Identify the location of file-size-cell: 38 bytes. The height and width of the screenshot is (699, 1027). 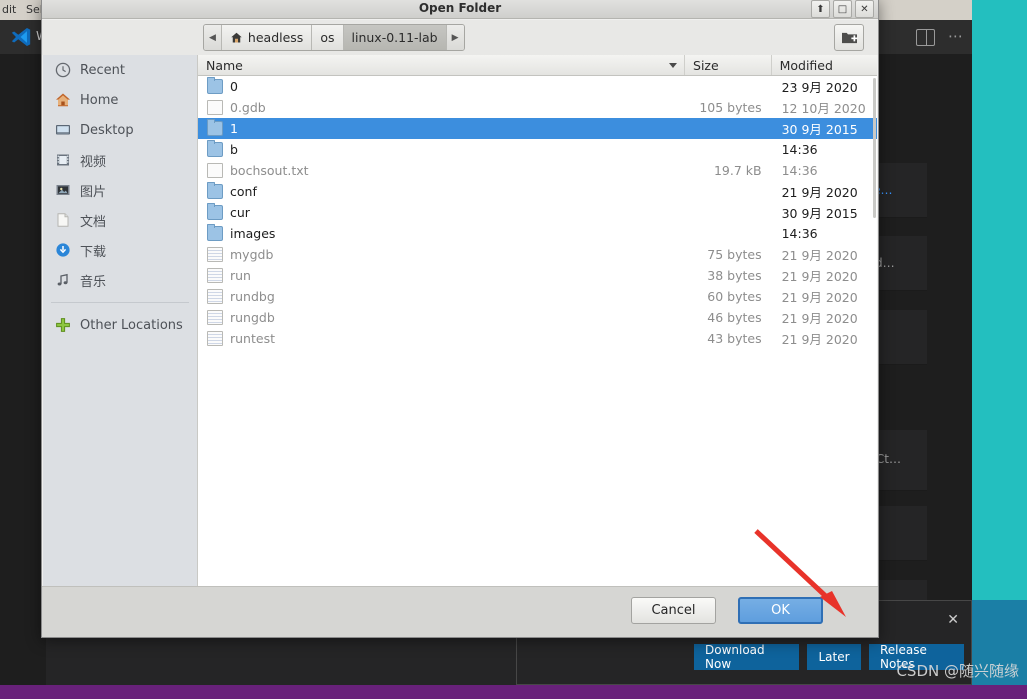
(734, 275).